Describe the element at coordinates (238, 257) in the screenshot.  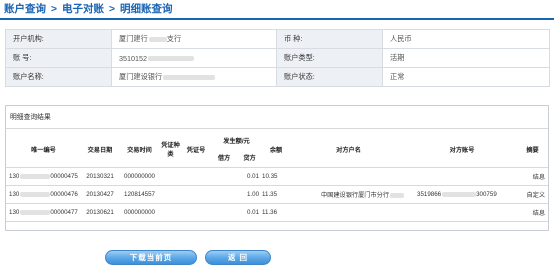
I see `back-button: 返 回` at that location.